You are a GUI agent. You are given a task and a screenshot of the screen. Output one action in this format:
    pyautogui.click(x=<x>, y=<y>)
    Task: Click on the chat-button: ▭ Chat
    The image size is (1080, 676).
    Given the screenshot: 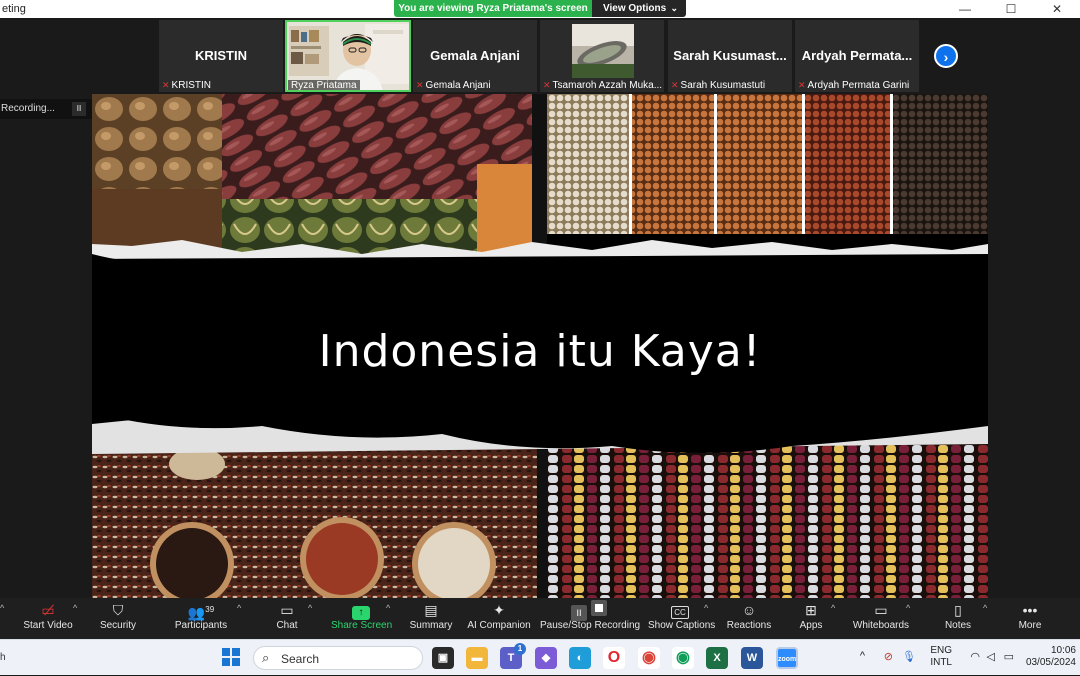 What is the action you would take?
    pyautogui.click(x=287, y=619)
    